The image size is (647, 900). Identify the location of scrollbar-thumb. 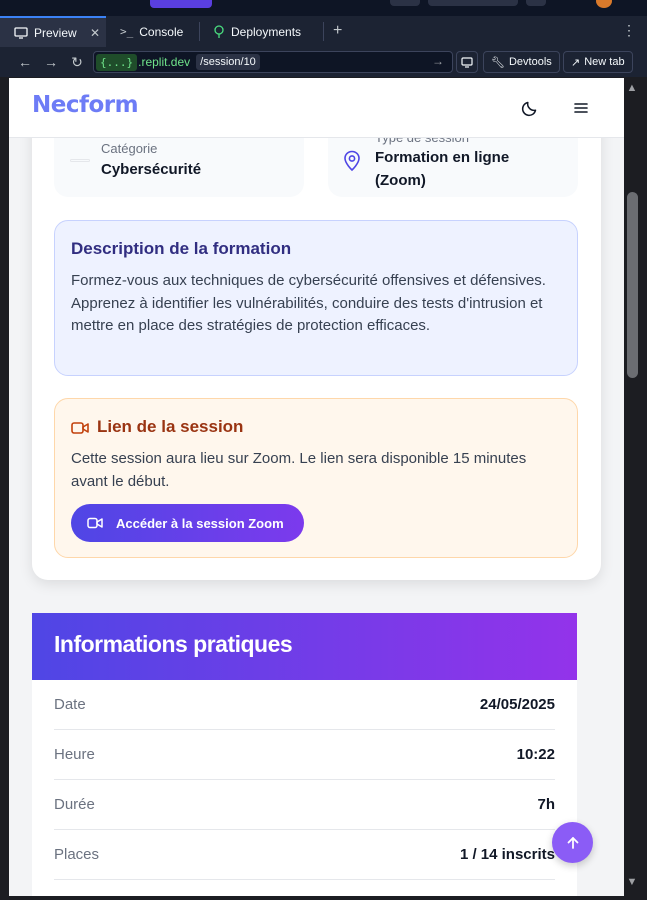
(632, 285).